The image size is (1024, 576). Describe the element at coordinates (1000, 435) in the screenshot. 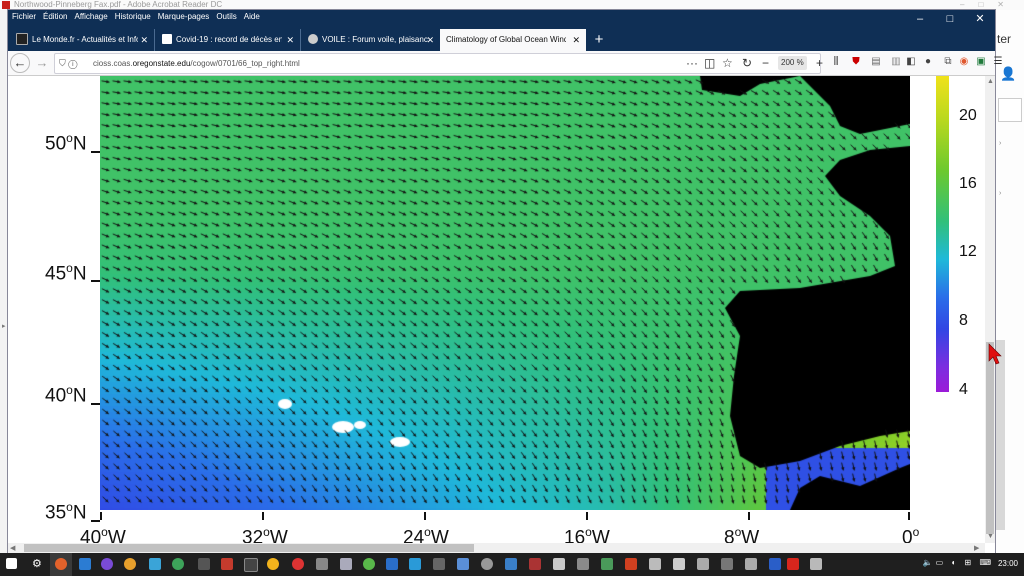

I see `acrobat-scrollbar-thumb` at that location.